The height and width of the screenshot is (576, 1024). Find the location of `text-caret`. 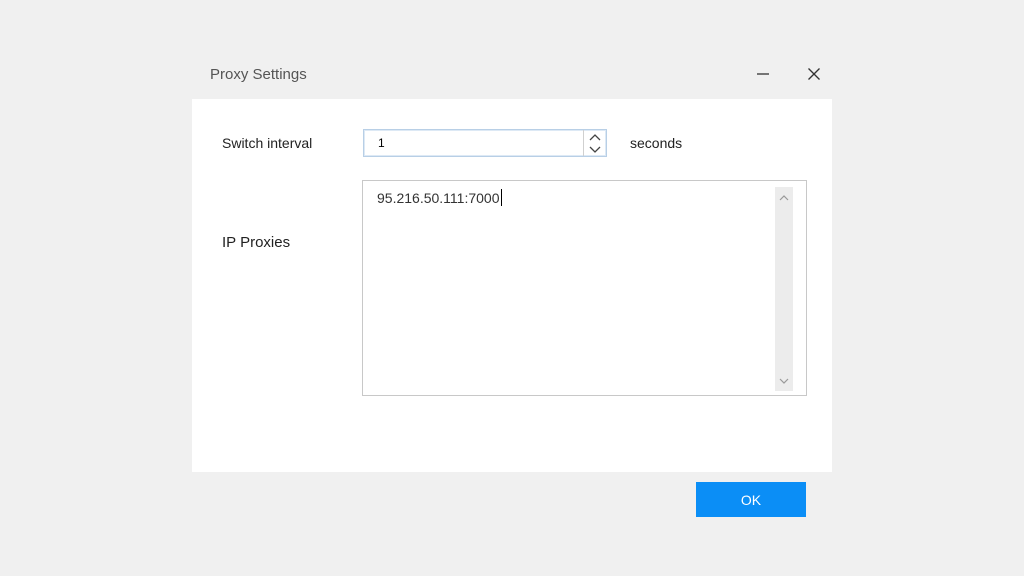

text-caret is located at coordinates (501, 197).